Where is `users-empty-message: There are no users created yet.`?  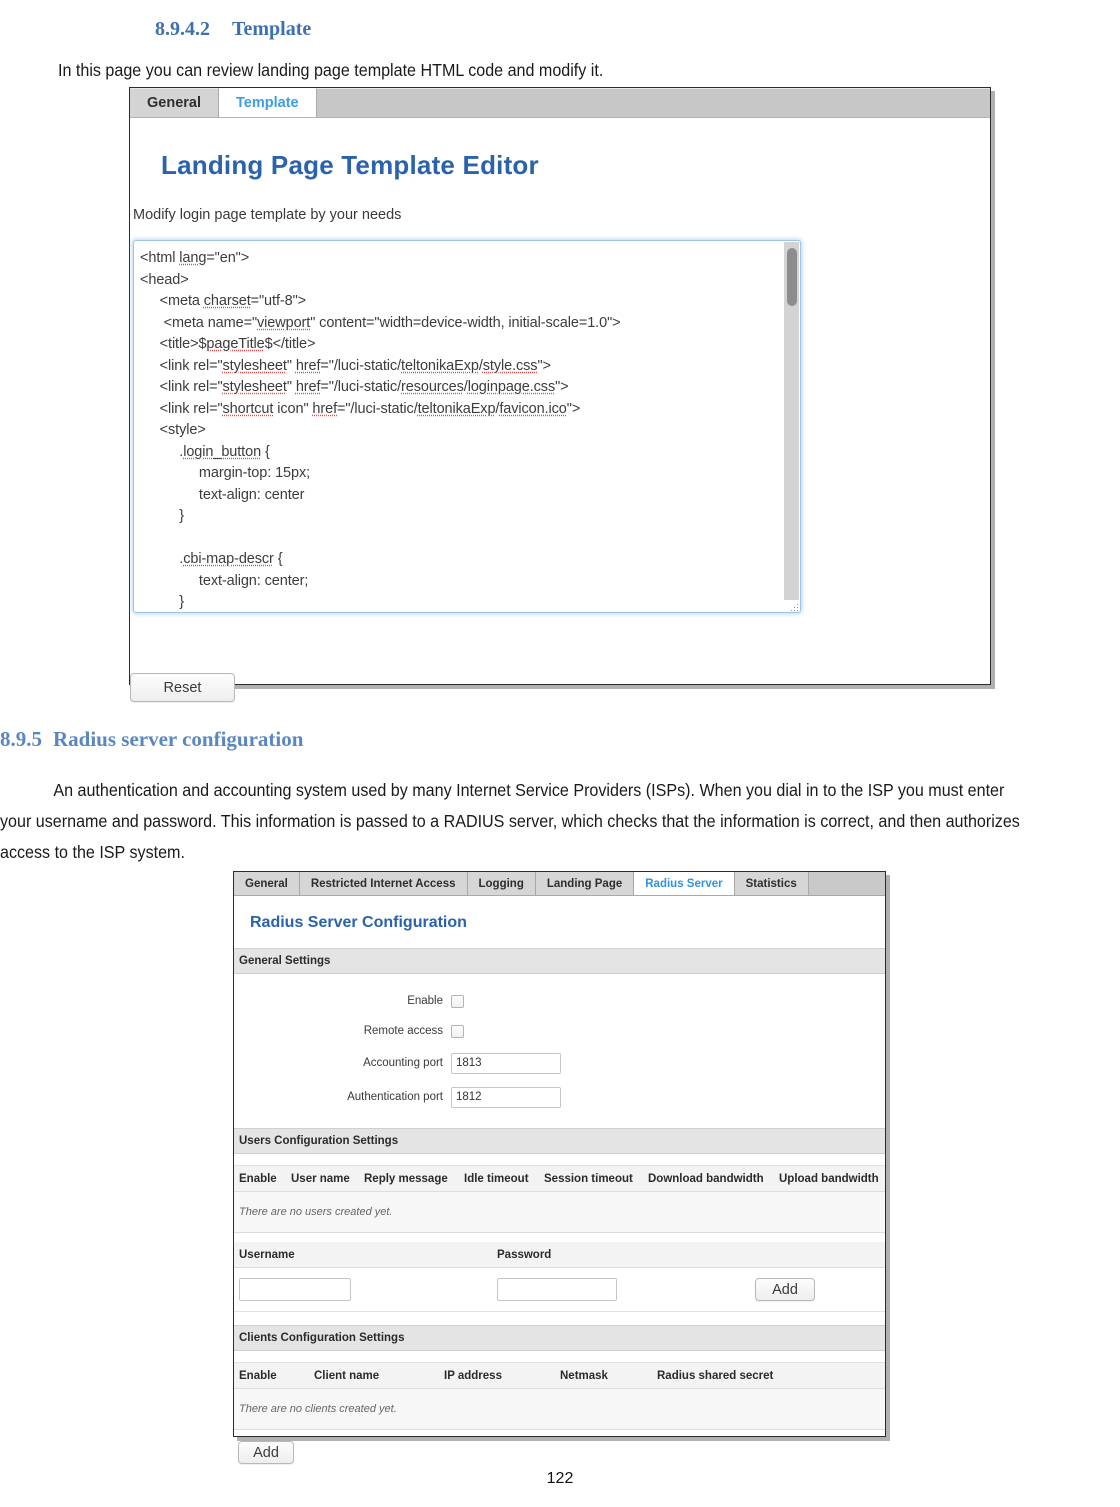
users-empty-message: There are no users created yet. is located at coordinates (559, 1212).